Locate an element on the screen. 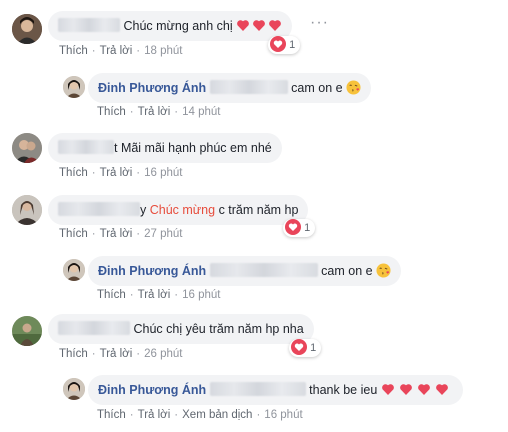 Image resolution: width=508 pixels, height=432 pixels. comment-text: c trăm năm hp is located at coordinates (258, 210).